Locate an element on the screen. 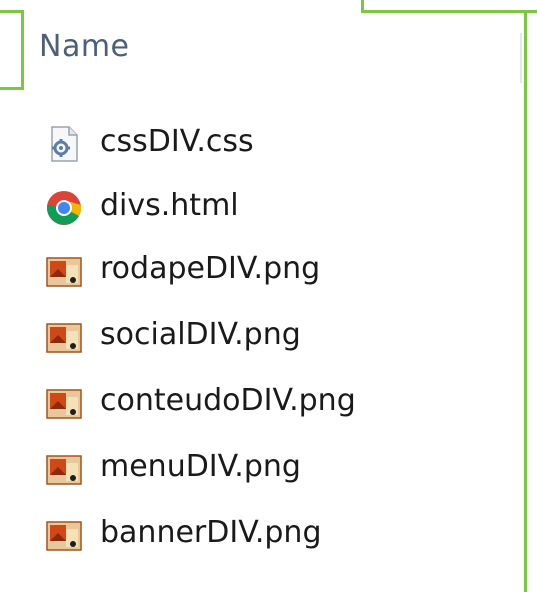 The height and width of the screenshot is (592, 537). file-row-divs: divs.html is located at coordinates (274, 210).